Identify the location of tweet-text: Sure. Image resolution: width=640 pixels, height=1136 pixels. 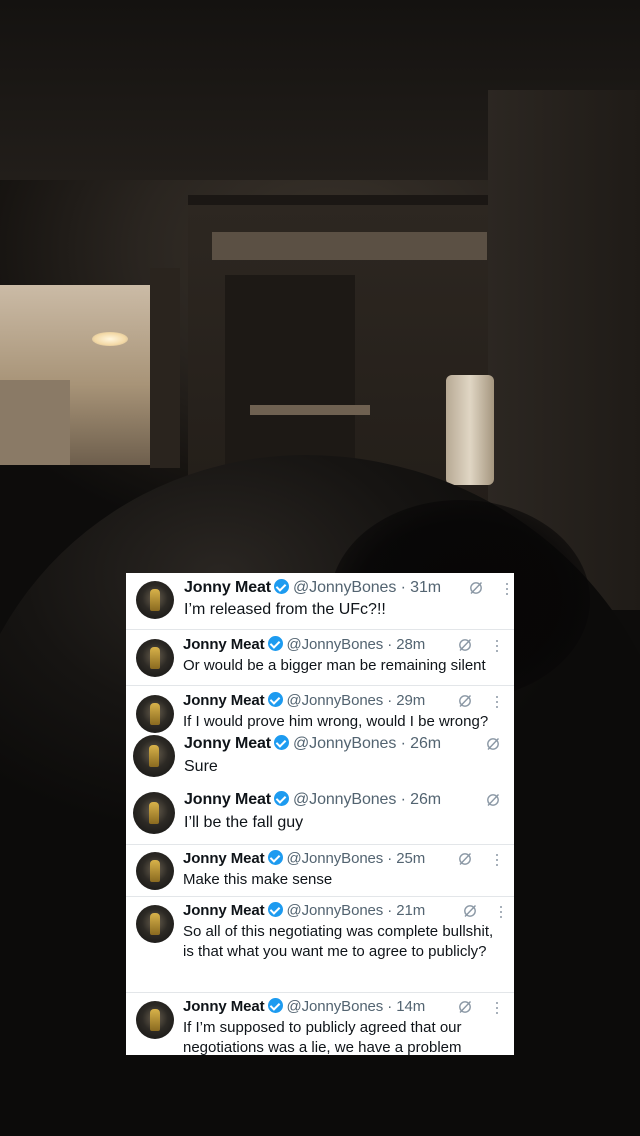
(201, 766).